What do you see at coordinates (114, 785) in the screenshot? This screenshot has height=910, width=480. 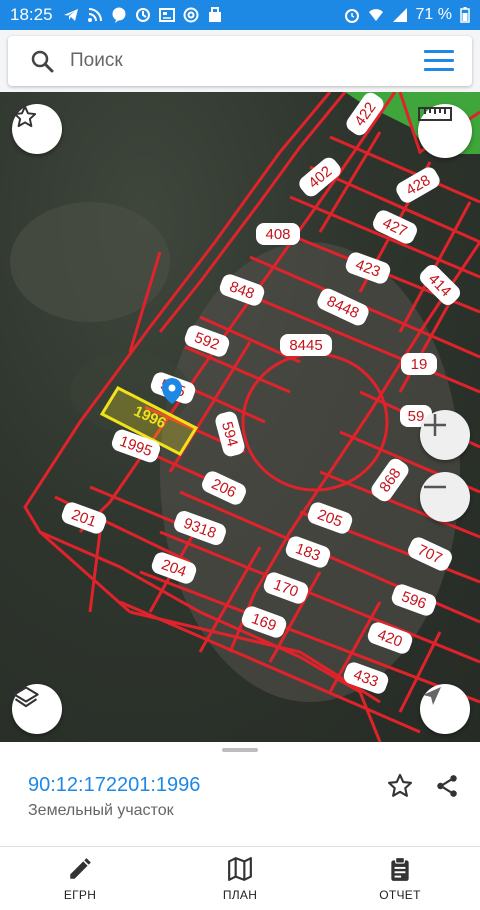 I see `cadastral-number: 90:12:172201:1996` at bounding box center [114, 785].